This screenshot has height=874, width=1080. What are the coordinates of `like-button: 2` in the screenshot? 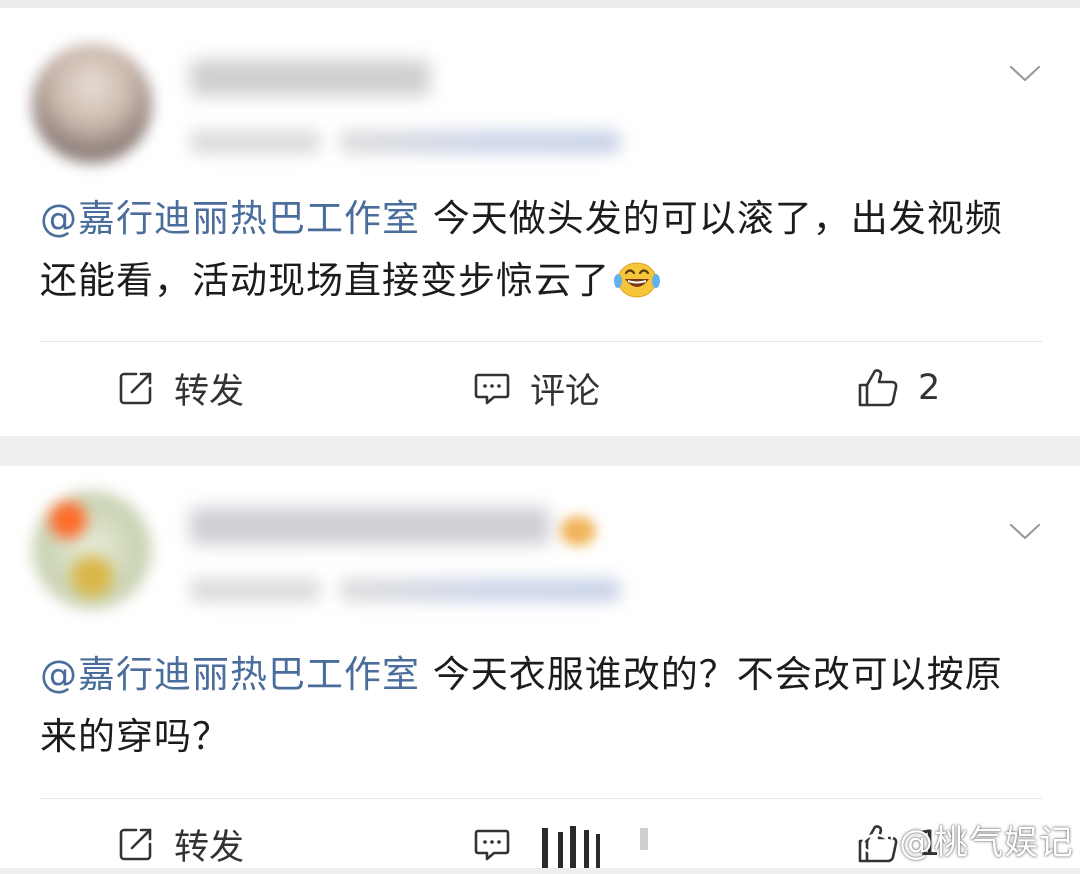 It's located at (898, 388).